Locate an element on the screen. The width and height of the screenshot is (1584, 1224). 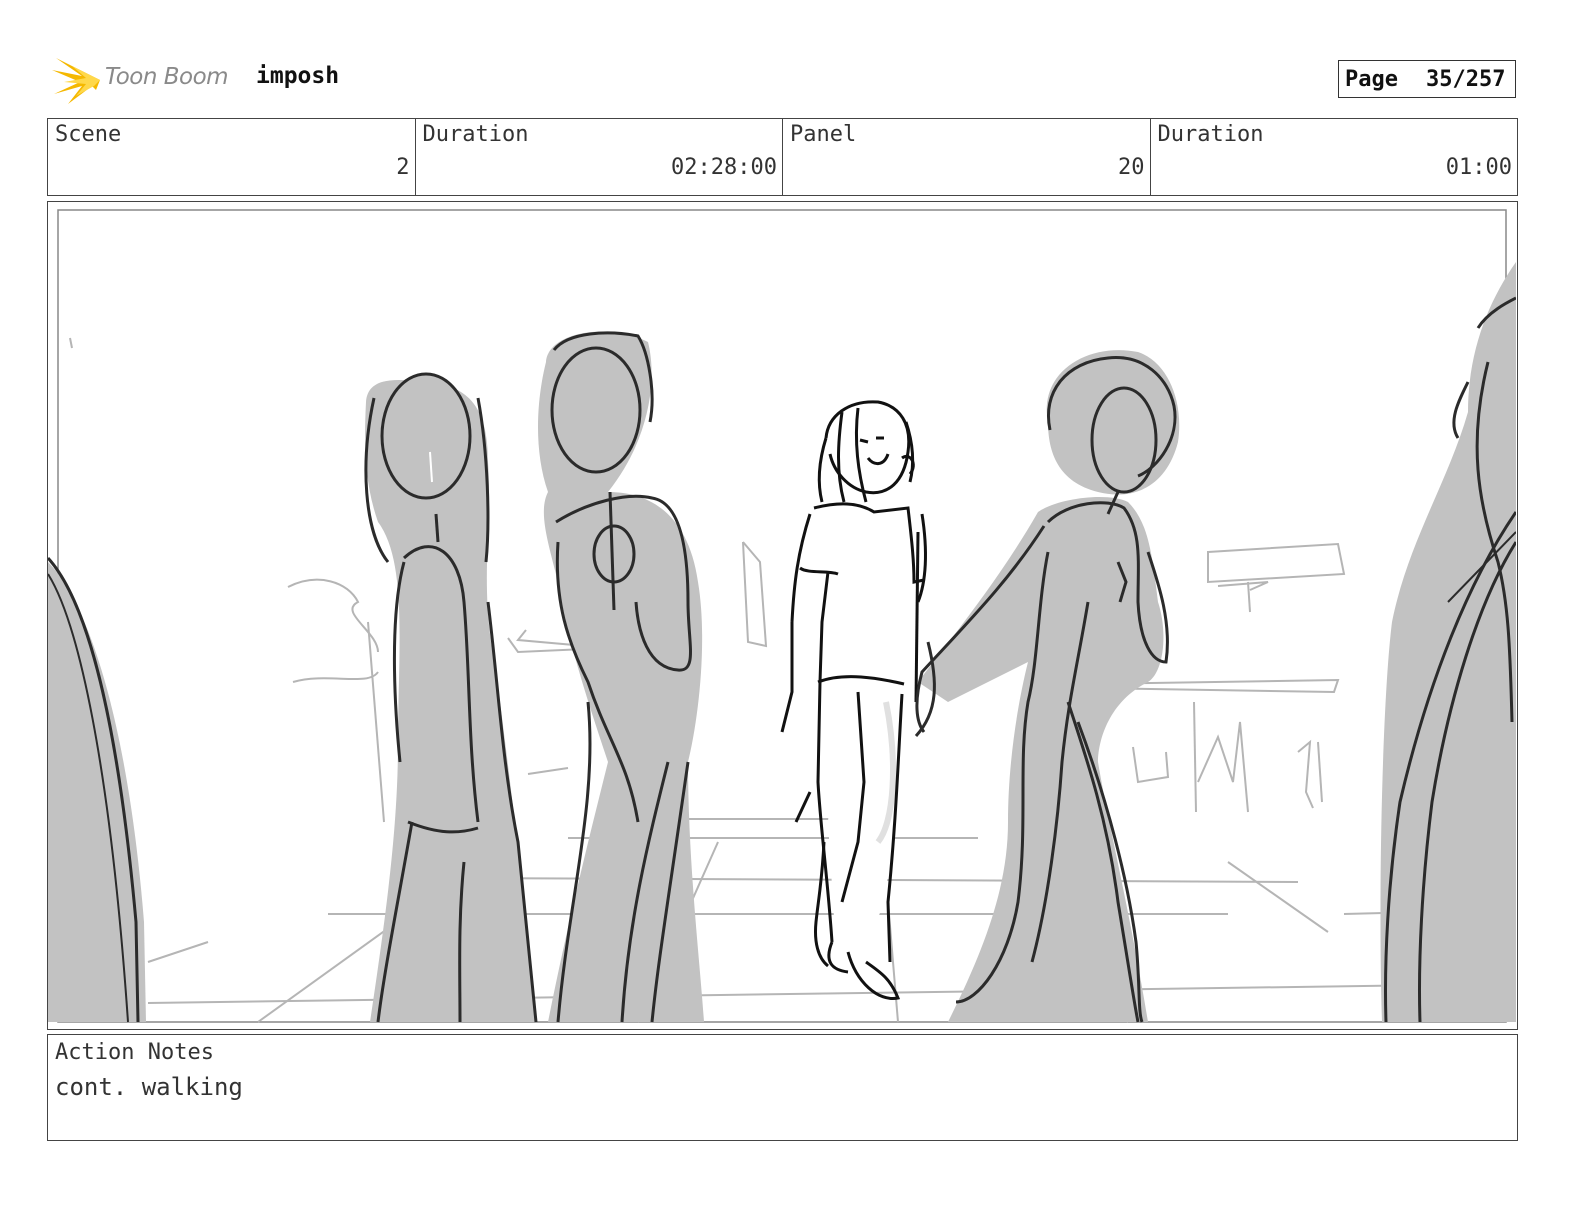
left-edge-figure is located at coordinates (97, 789).